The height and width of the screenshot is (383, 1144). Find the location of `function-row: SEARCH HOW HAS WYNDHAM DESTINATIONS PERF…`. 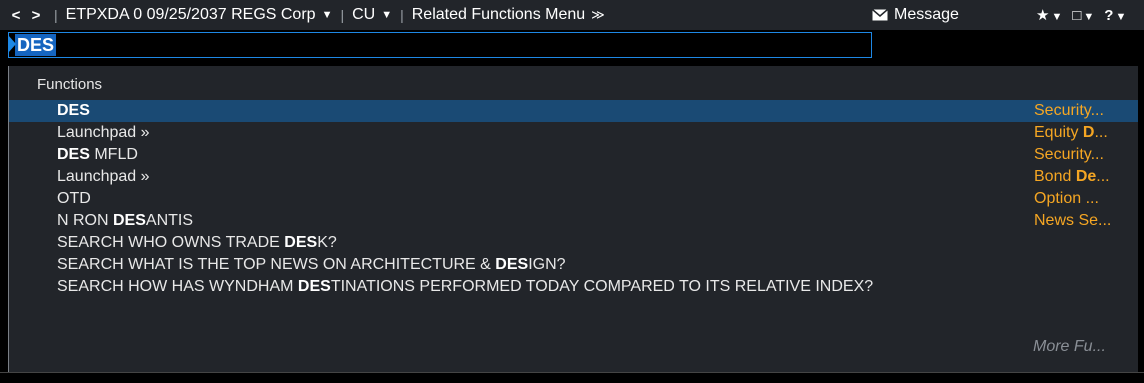

function-row: SEARCH HOW HAS WYNDHAM DESTINATIONS PERF… is located at coordinates (573, 287).